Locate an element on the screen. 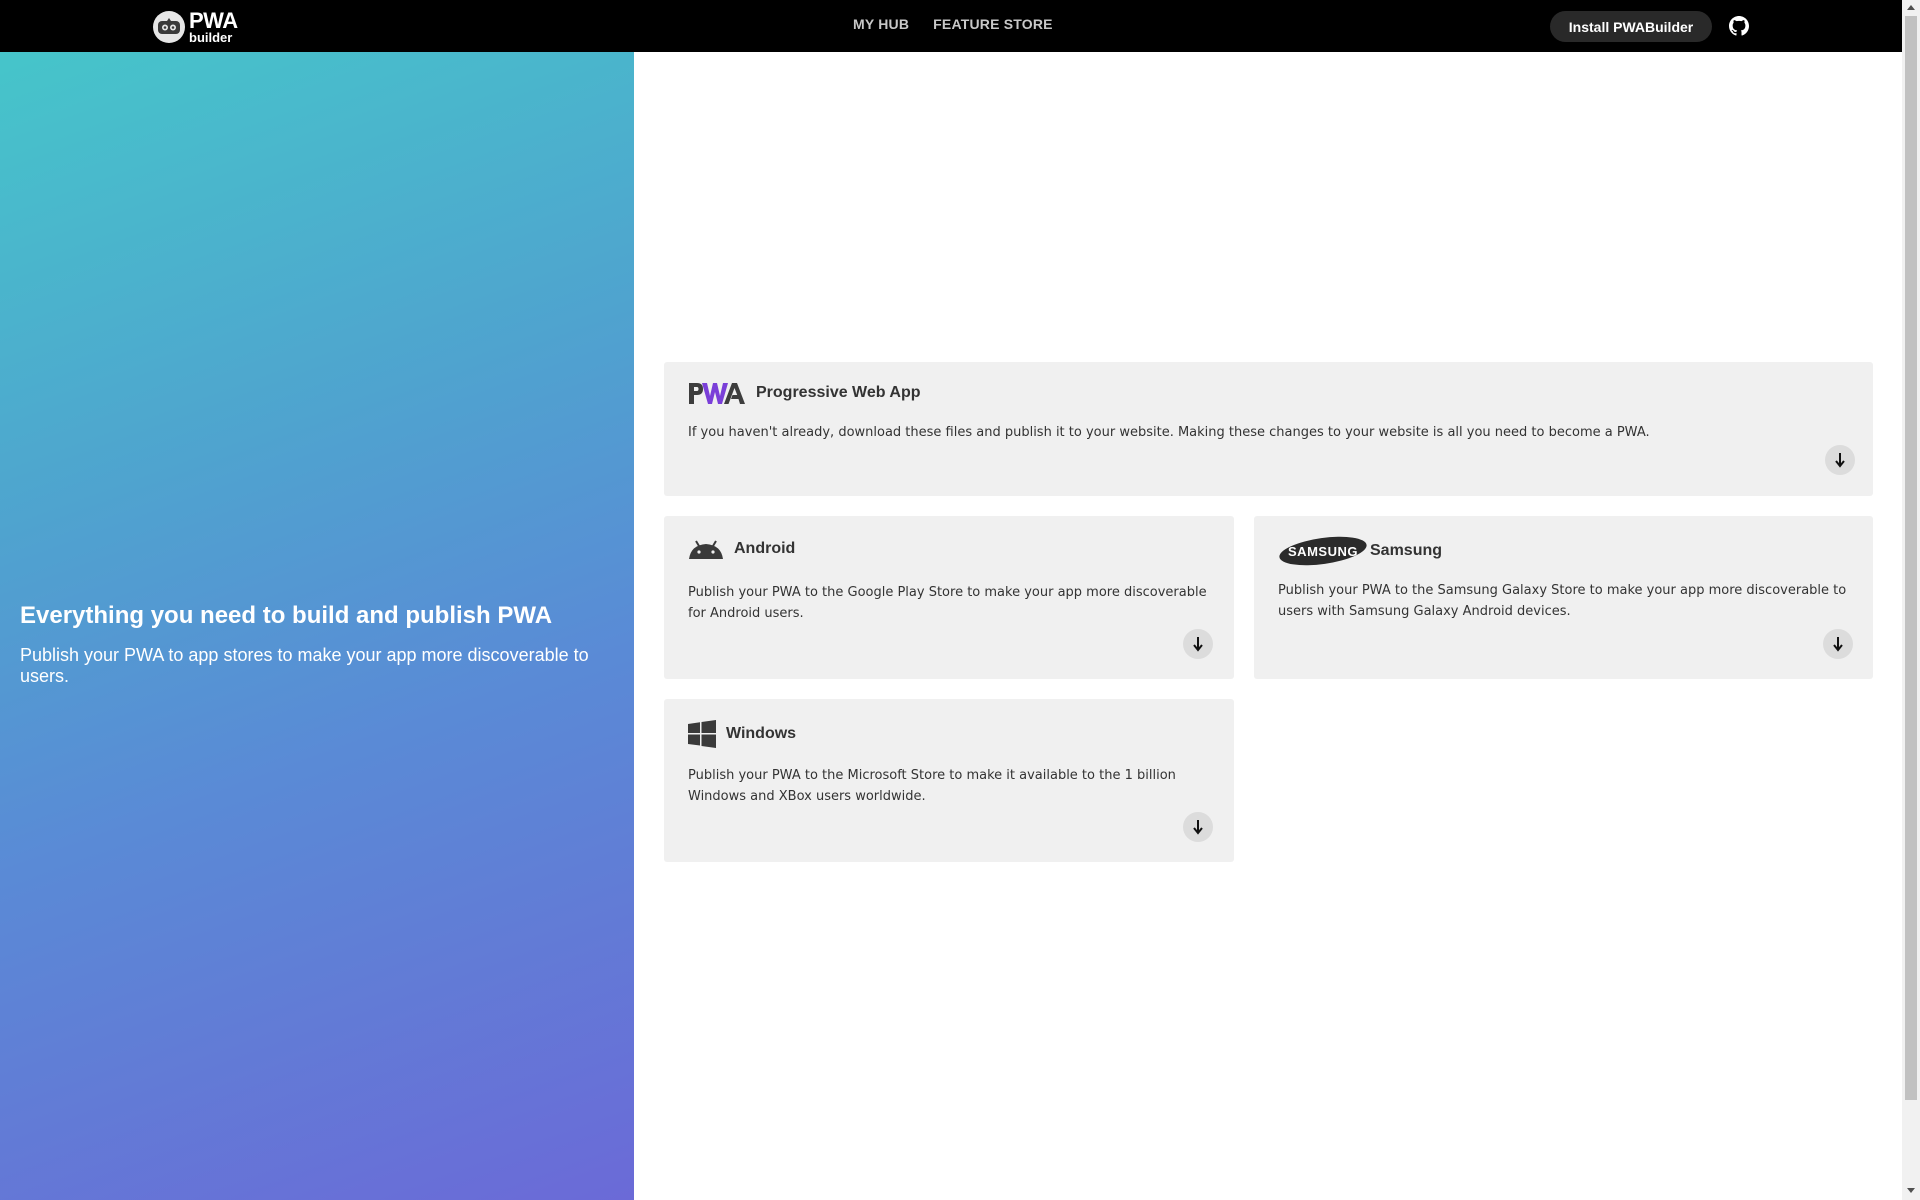  pwa-logo-icon is located at coordinates (717, 393).